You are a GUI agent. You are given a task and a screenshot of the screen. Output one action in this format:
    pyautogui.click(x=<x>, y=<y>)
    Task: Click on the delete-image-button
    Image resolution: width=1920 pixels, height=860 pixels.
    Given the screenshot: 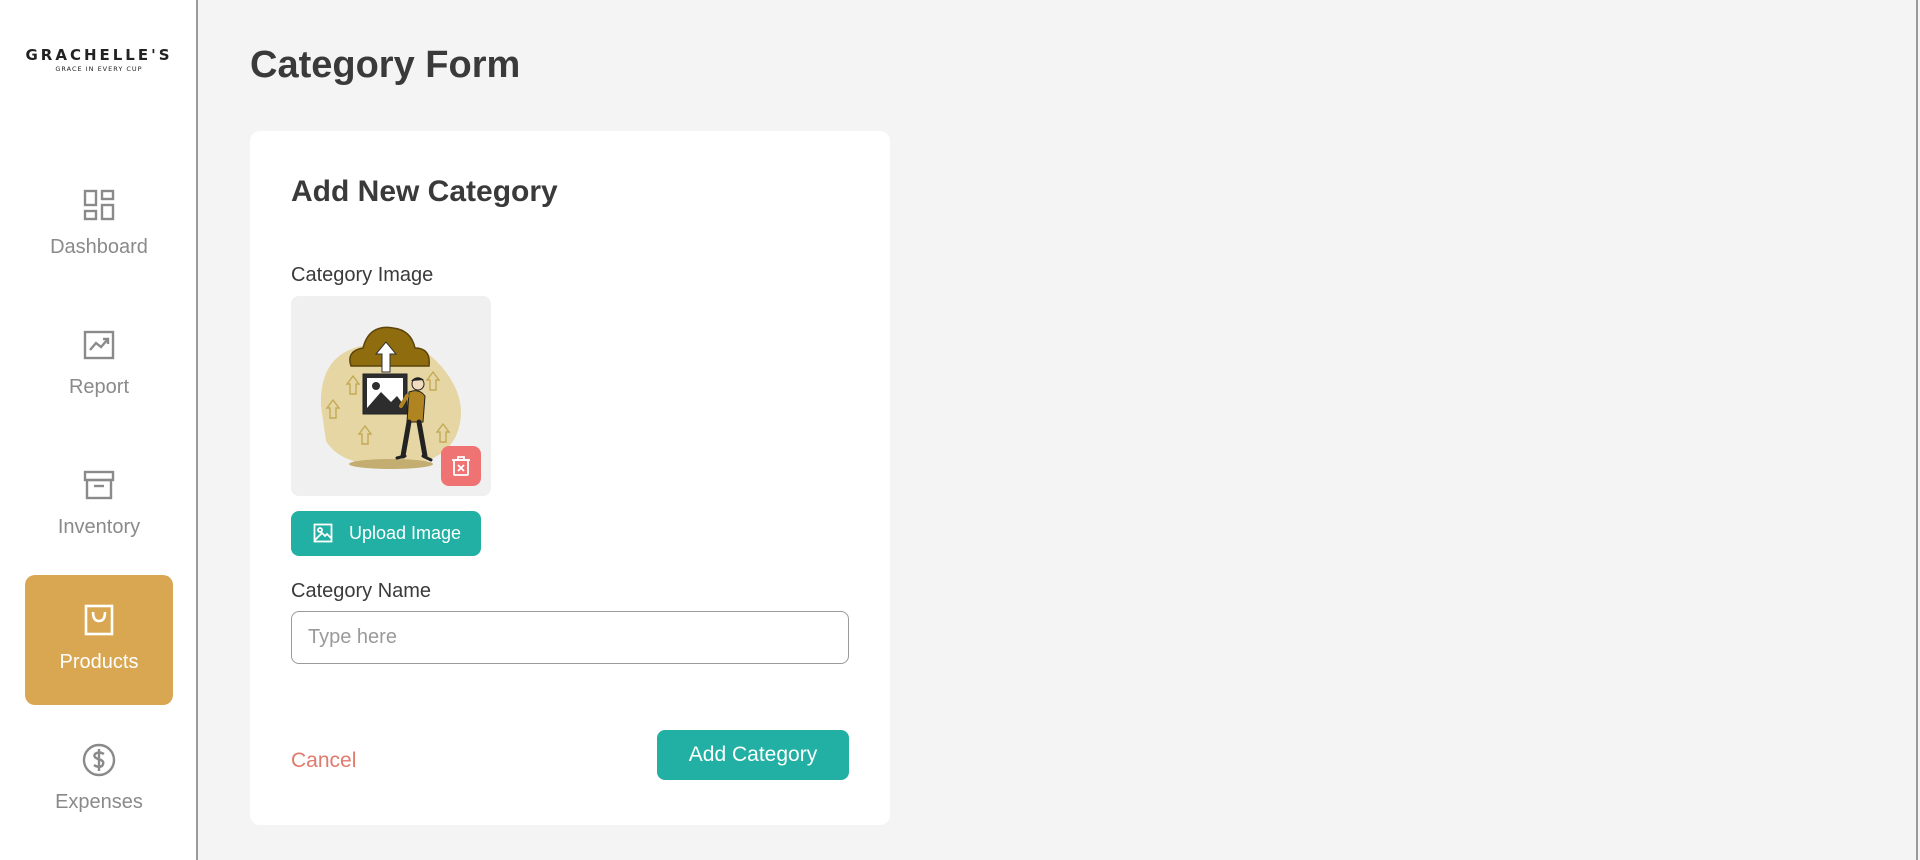 What is the action you would take?
    pyautogui.click(x=461, y=466)
    